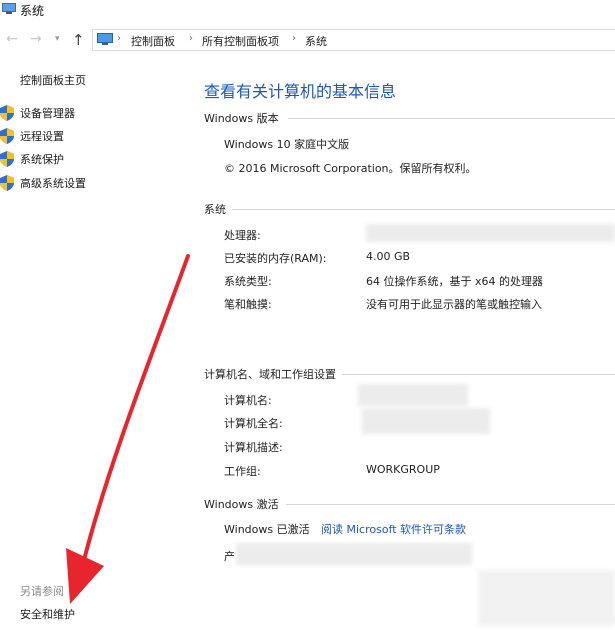 This screenshot has height=630, width=615. Describe the element at coordinates (248, 400) in the screenshot. I see `computer-name-label: 计算机名:` at that location.